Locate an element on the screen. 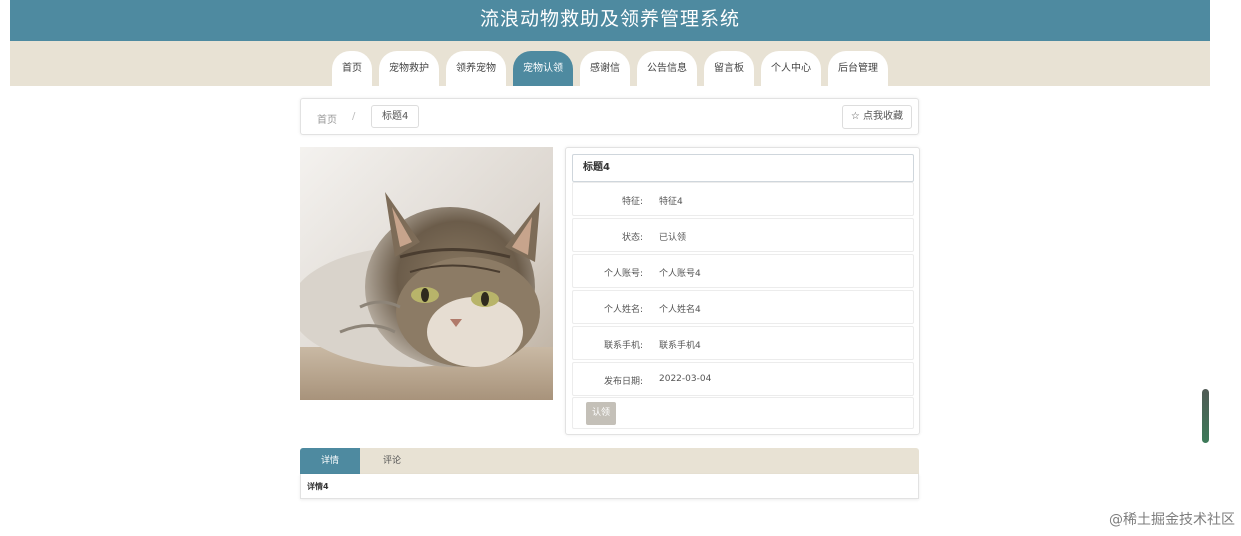 The width and height of the screenshot is (1241, 536). nav-tab-pet-rescue: 宠物救护 is located at coordinates (409, 68).